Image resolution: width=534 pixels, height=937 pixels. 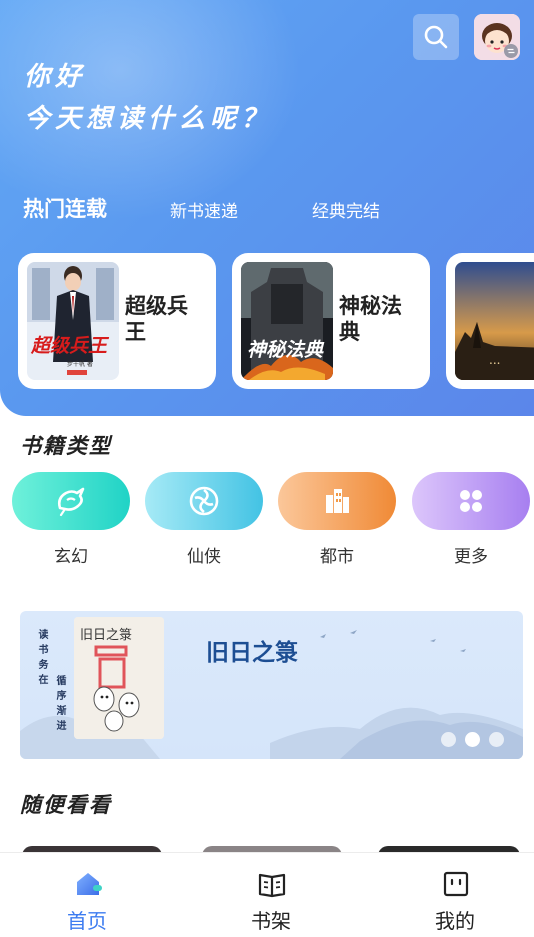 I want to click on profile-icon, so click(x=456, y=884).